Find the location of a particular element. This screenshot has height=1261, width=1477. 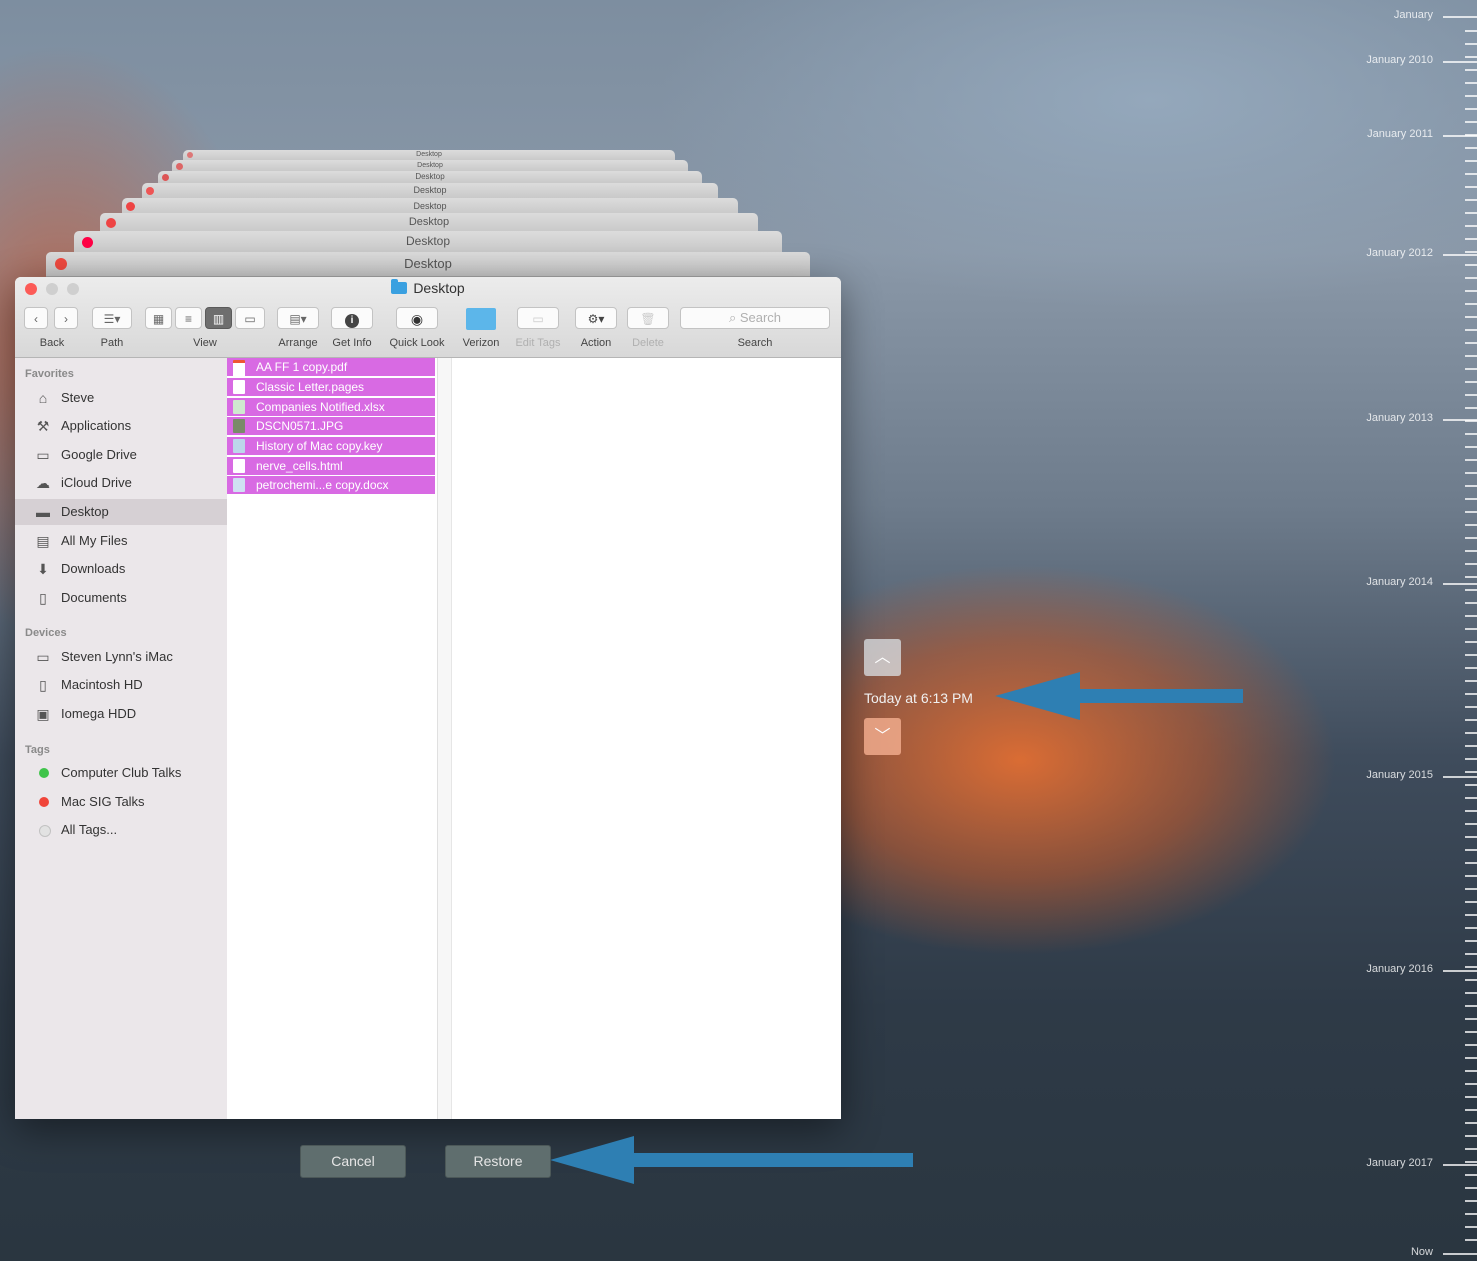

sidebar-item-all-my-files: ▤ All My Files is located at coordinates (121, 541).